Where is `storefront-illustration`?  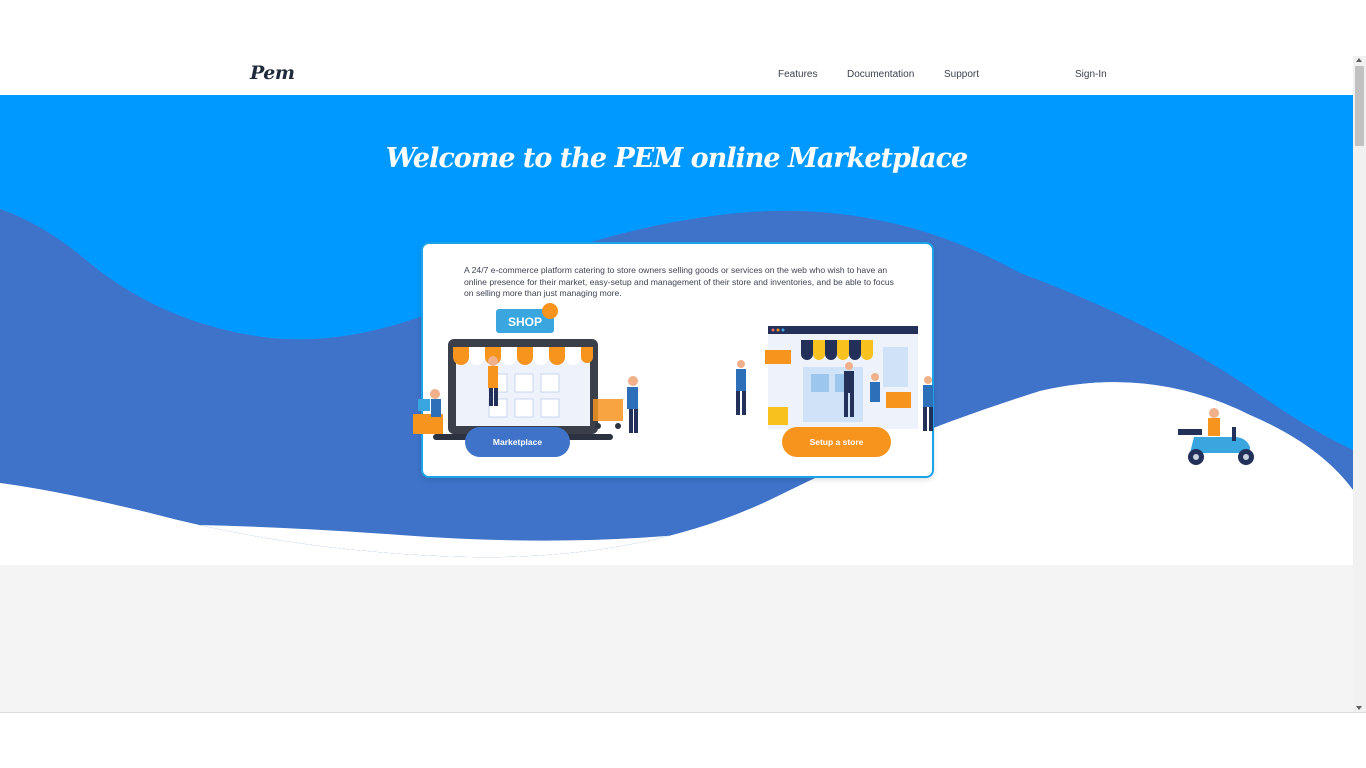 storefront-illustration is located at coordinates (834, 378).